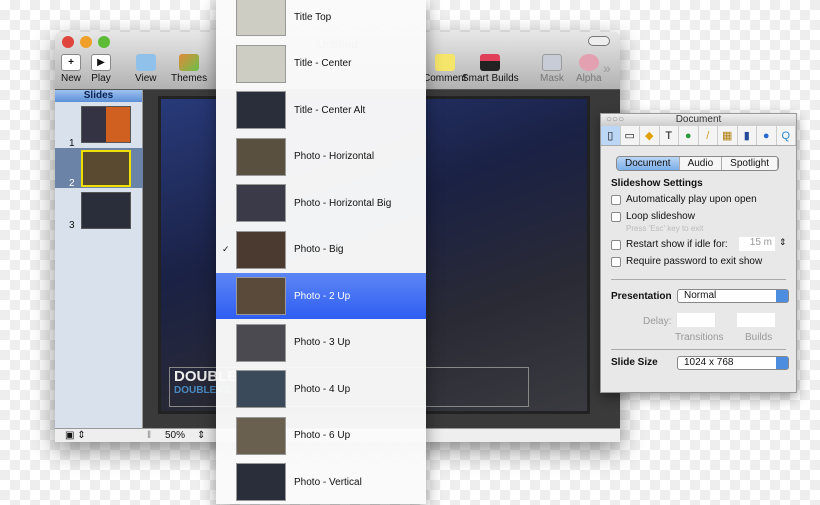 The width and height of the screenshot is (820, 505). I want to click on label: Play, so click(101, 78).